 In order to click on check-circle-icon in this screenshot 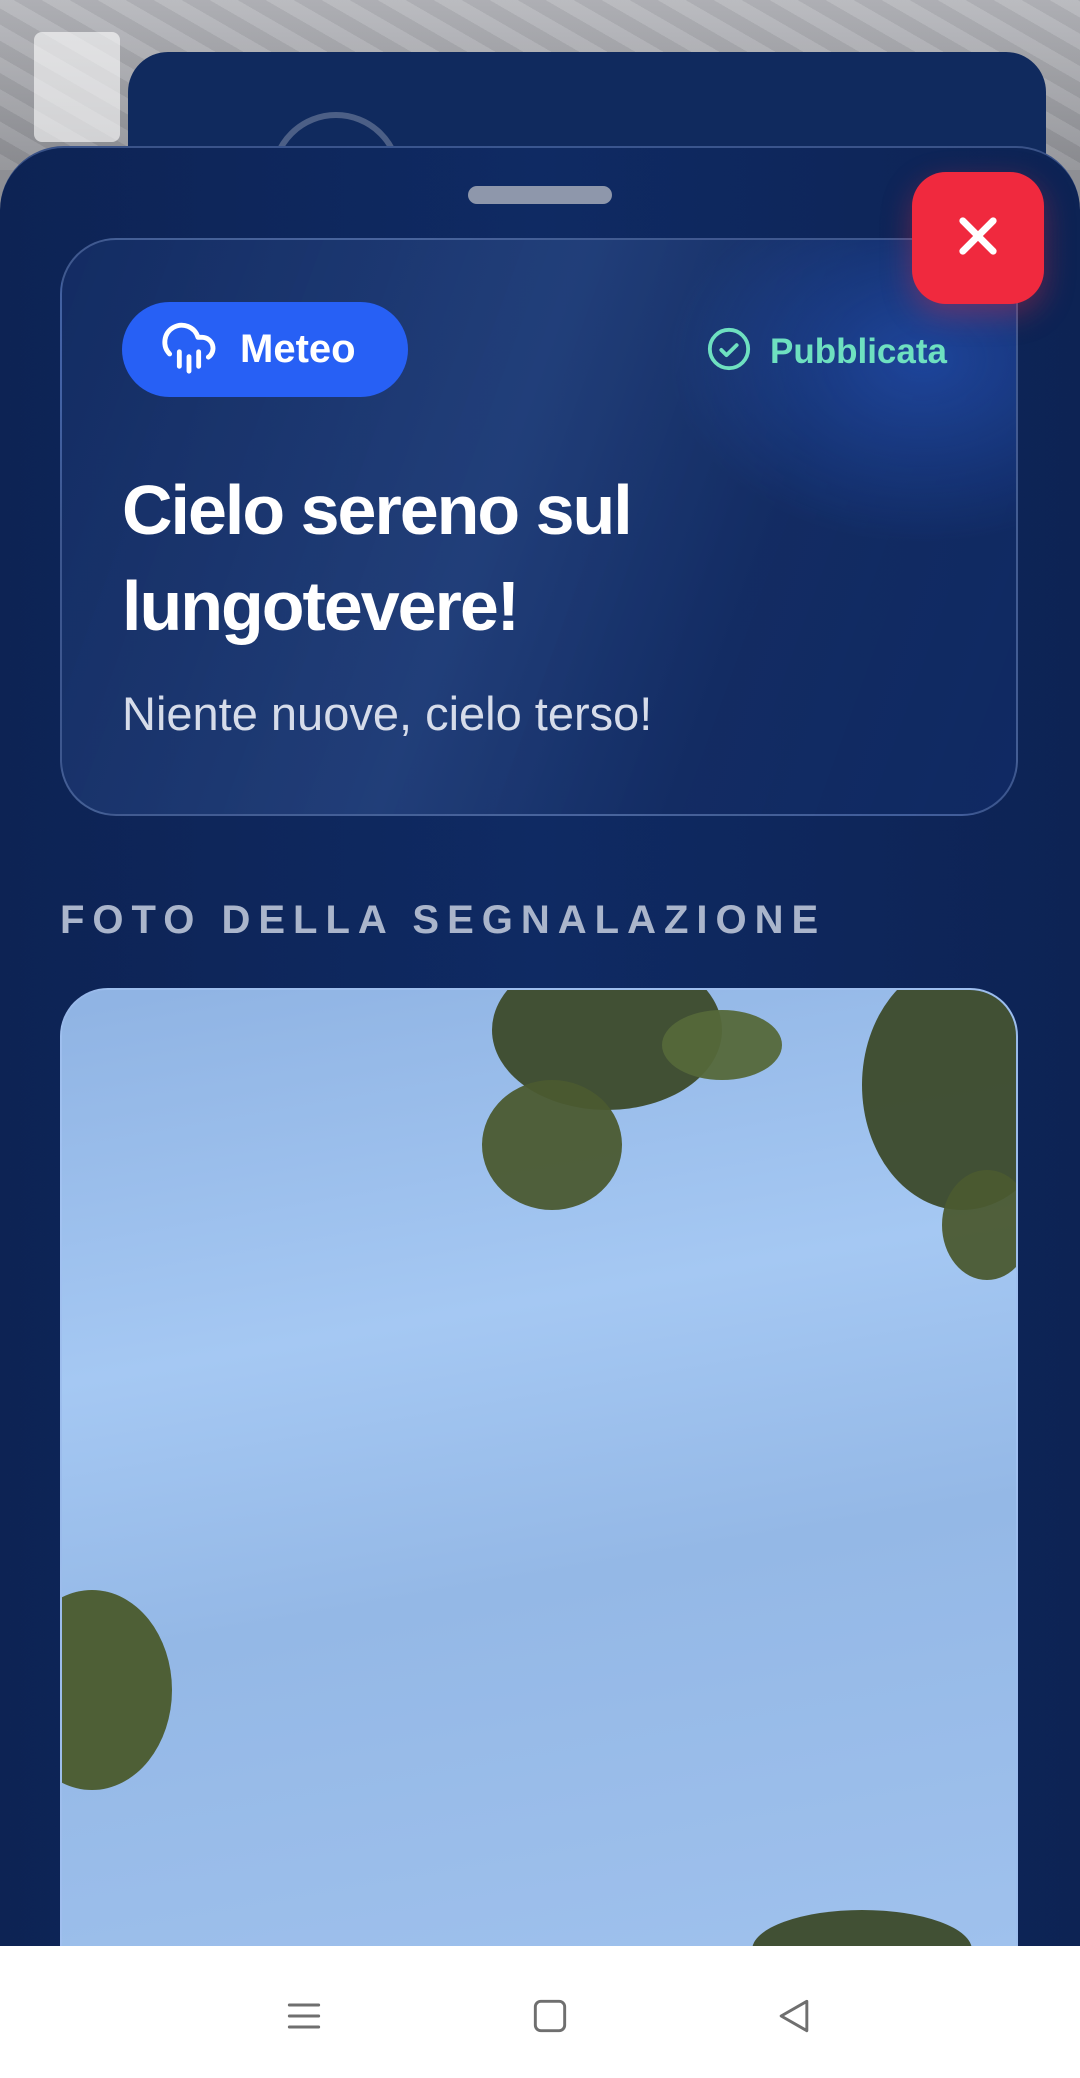, I will do `click(729, 351)`.